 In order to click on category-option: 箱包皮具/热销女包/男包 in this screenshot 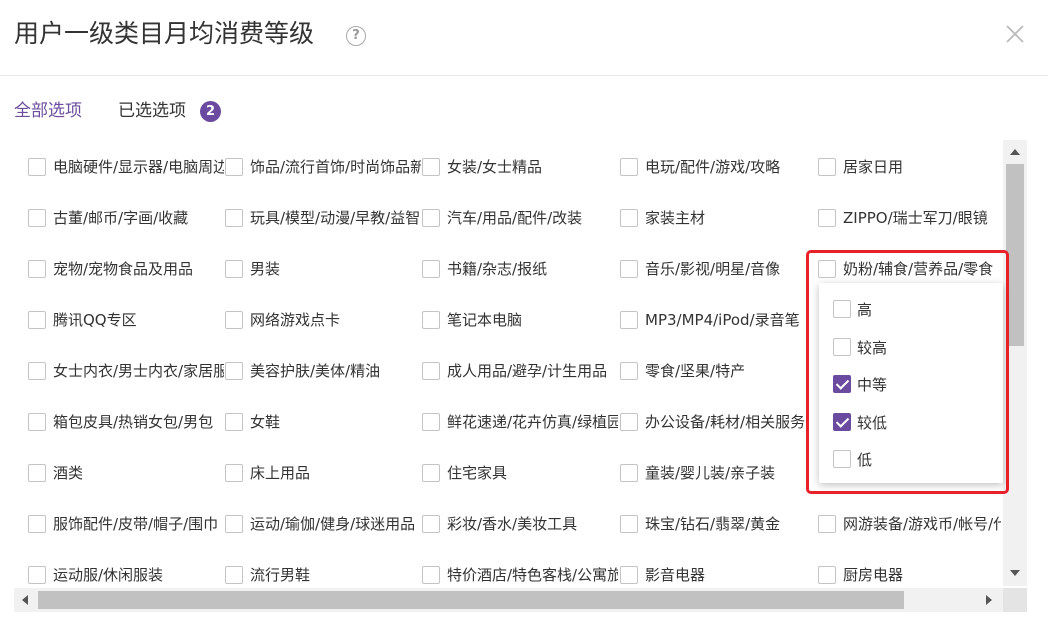, I will do `click(126, 423)`.